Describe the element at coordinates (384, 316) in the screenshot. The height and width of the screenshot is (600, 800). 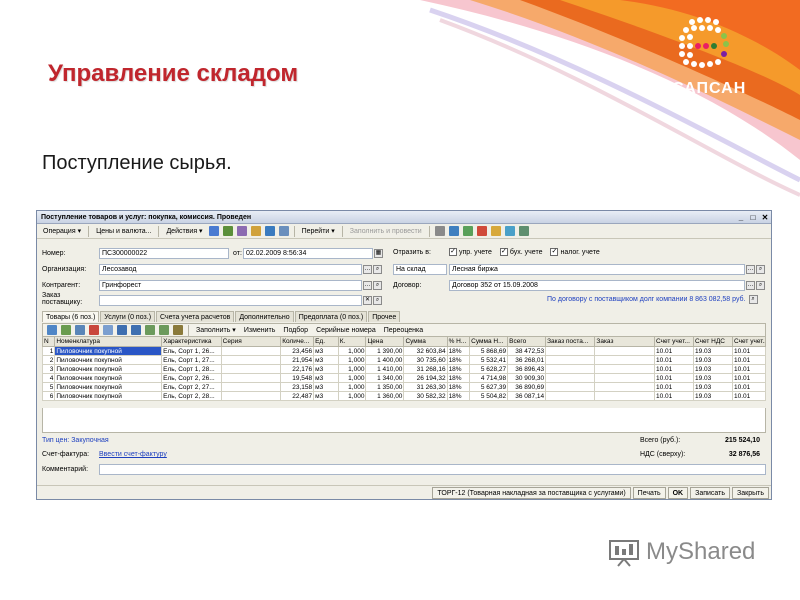
I see `tab-other: Прочее` at that location.